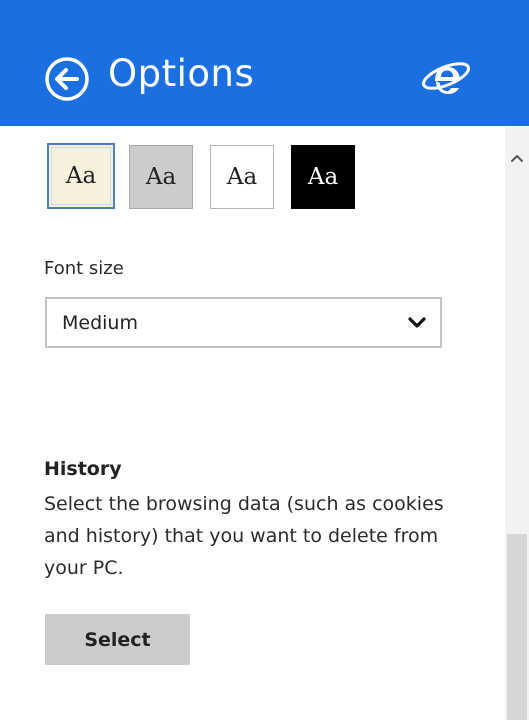 This screenshot has width=529, height=720. Describe the element at coordinates (517, 423) in the screenshot. I see `vertical-scrollbar` at that location.